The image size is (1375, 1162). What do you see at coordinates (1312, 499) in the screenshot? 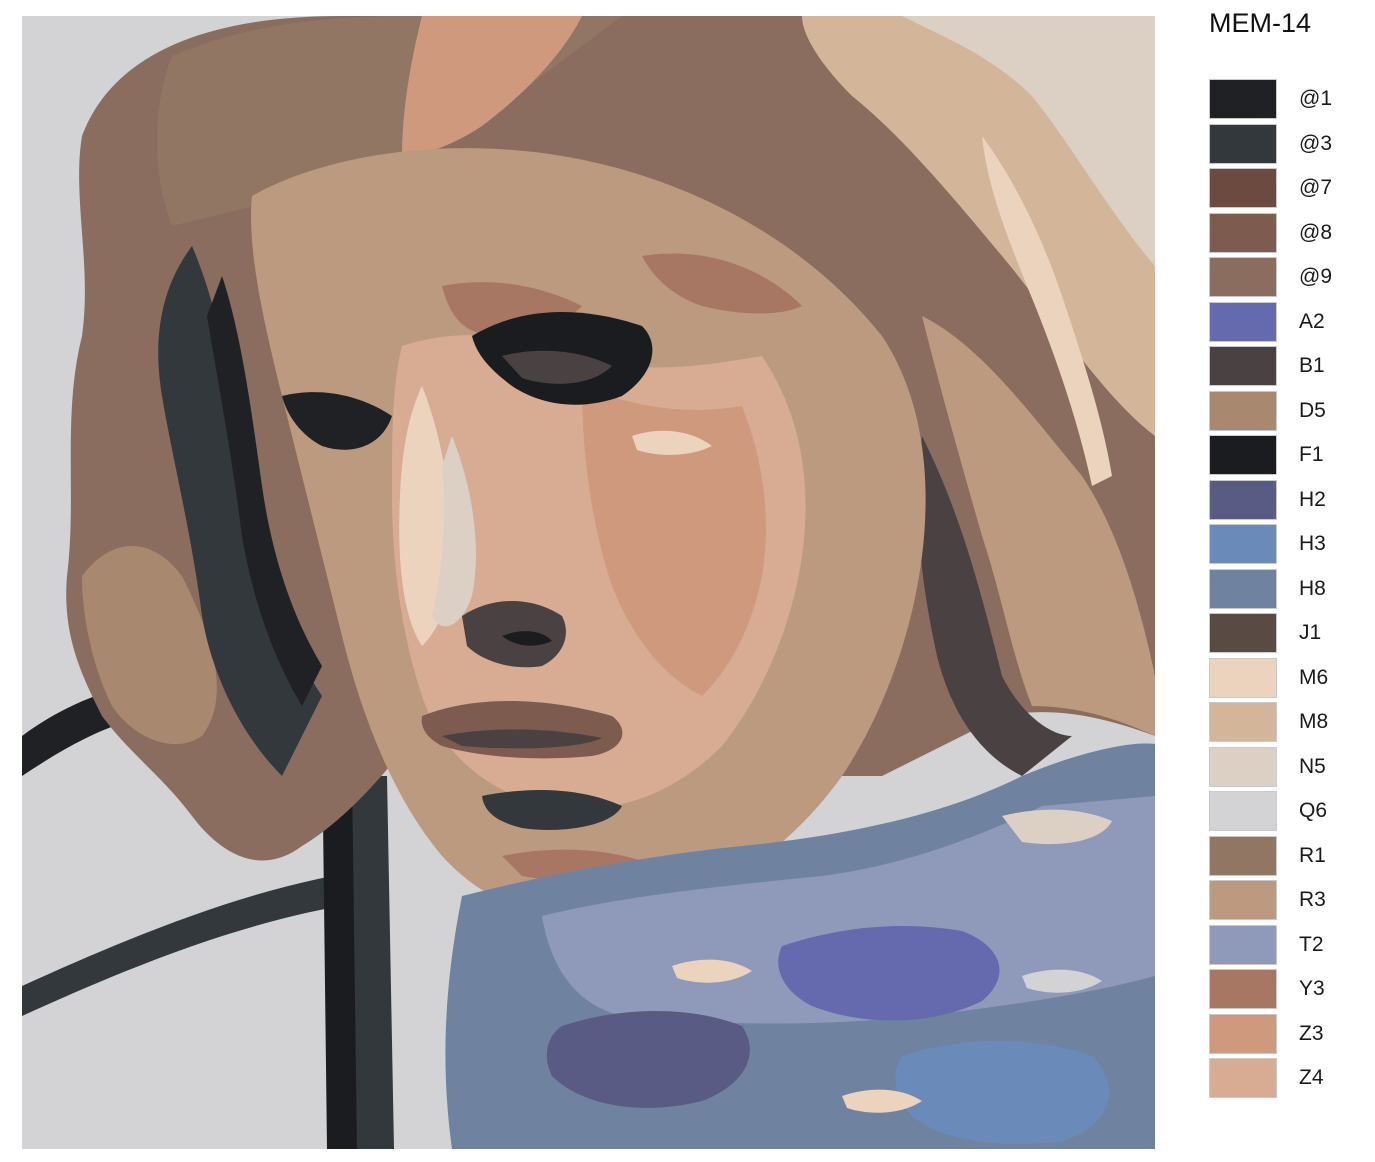
I see `color-code-label: H2` at bounding box center [1312, 499].